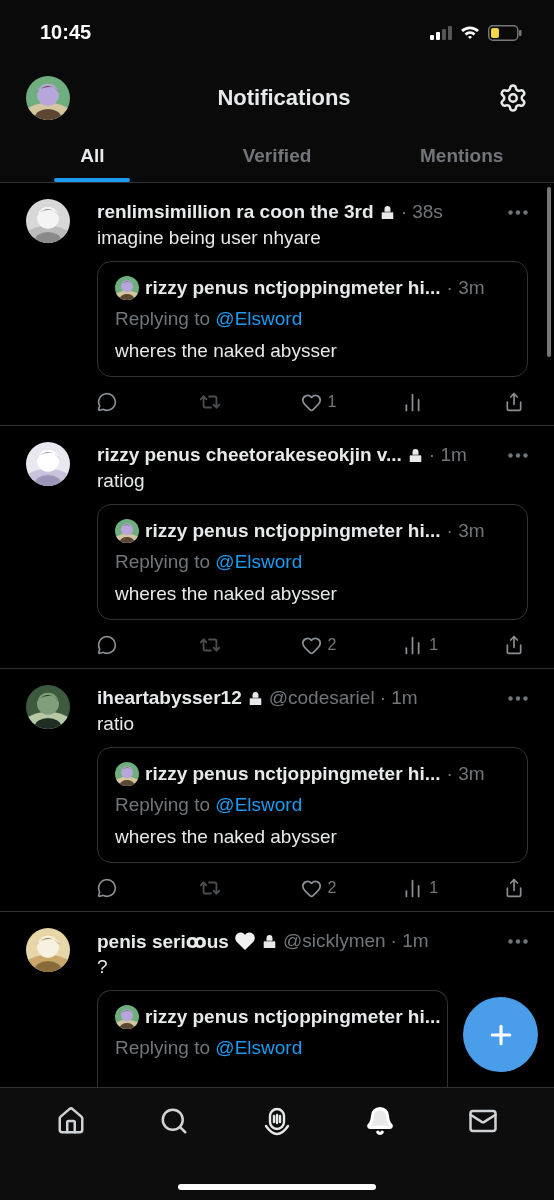  I want to click on user-name: penis seriꝏus, so click(163, 941).